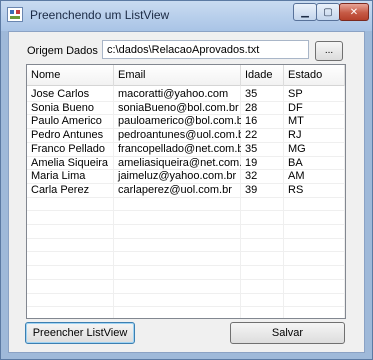 This screenshot has width=373, height=360. I want to click on origem-dados-label: Origem Dados :, so click(66, 51).